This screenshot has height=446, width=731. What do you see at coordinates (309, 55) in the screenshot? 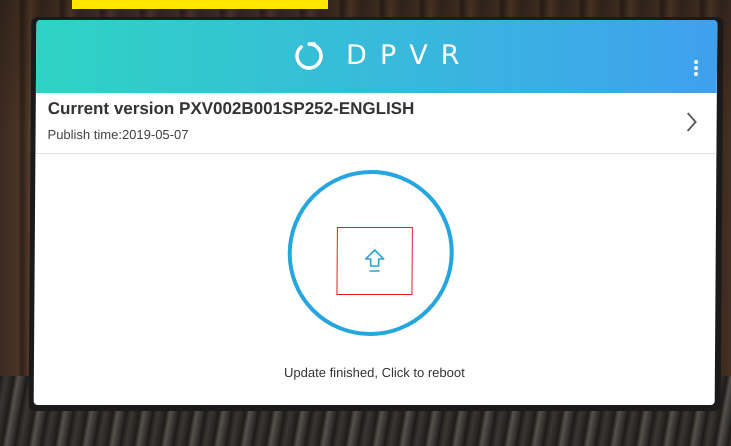
I see `dpvr-logo-icon` at bounding box center [309, 55].